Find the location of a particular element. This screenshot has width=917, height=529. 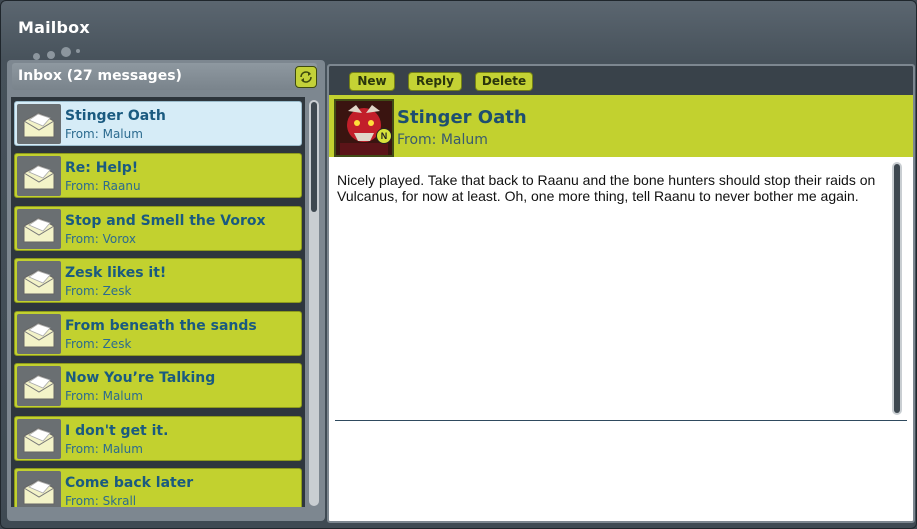

inbox-scrollbar-thumb is located at coordinates (314, 157).